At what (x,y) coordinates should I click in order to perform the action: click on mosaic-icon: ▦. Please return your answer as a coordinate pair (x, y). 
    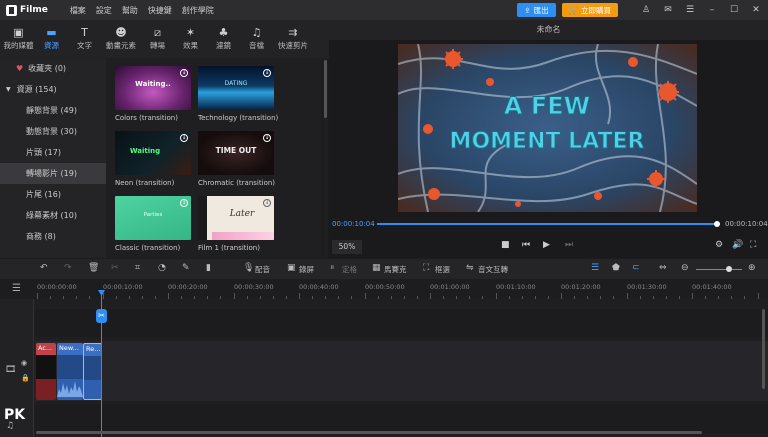
    Looking at the image, I should click on (376, 268).